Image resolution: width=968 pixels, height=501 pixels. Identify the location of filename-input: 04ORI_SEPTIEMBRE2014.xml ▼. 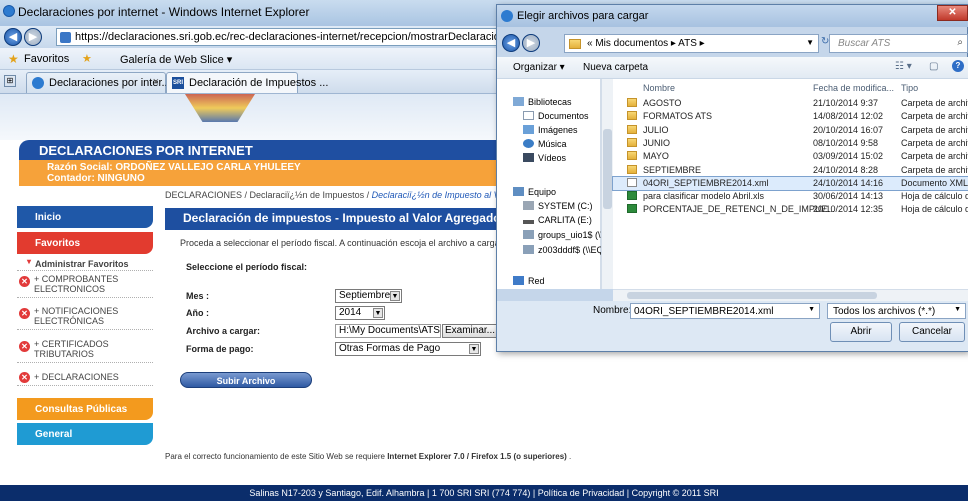
(725, 311).